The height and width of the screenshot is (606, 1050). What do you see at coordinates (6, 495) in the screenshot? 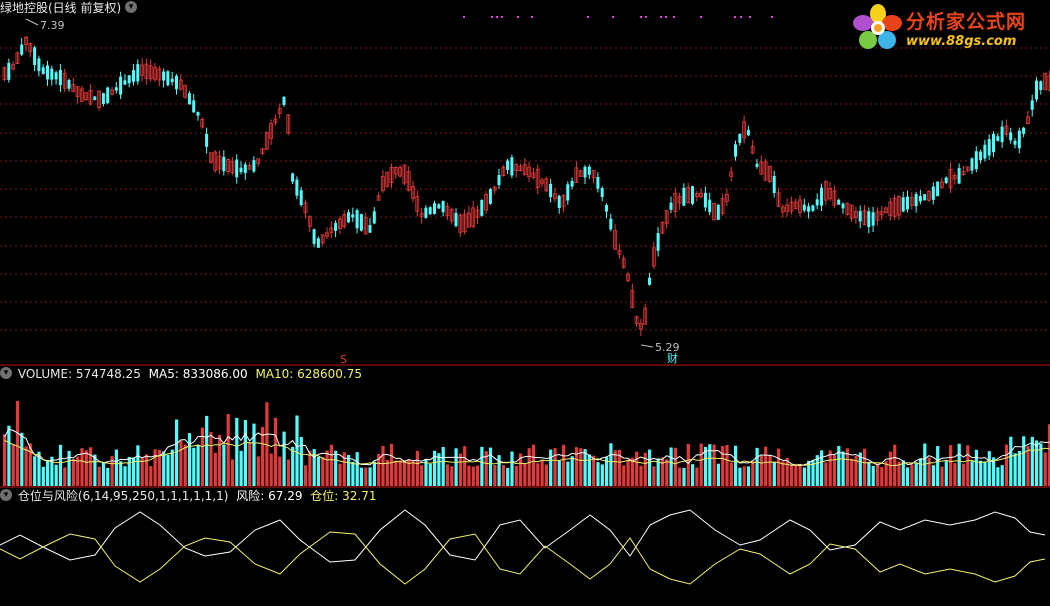
I see `chevron-down-icon: ▾` at bounding box center [6, 495].